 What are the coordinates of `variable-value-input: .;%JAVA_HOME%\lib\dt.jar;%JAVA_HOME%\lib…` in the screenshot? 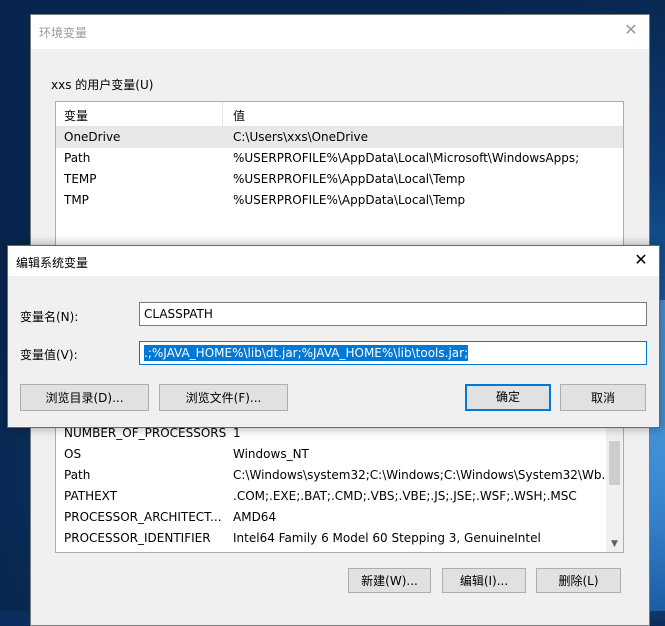 It's located at (393, 353).